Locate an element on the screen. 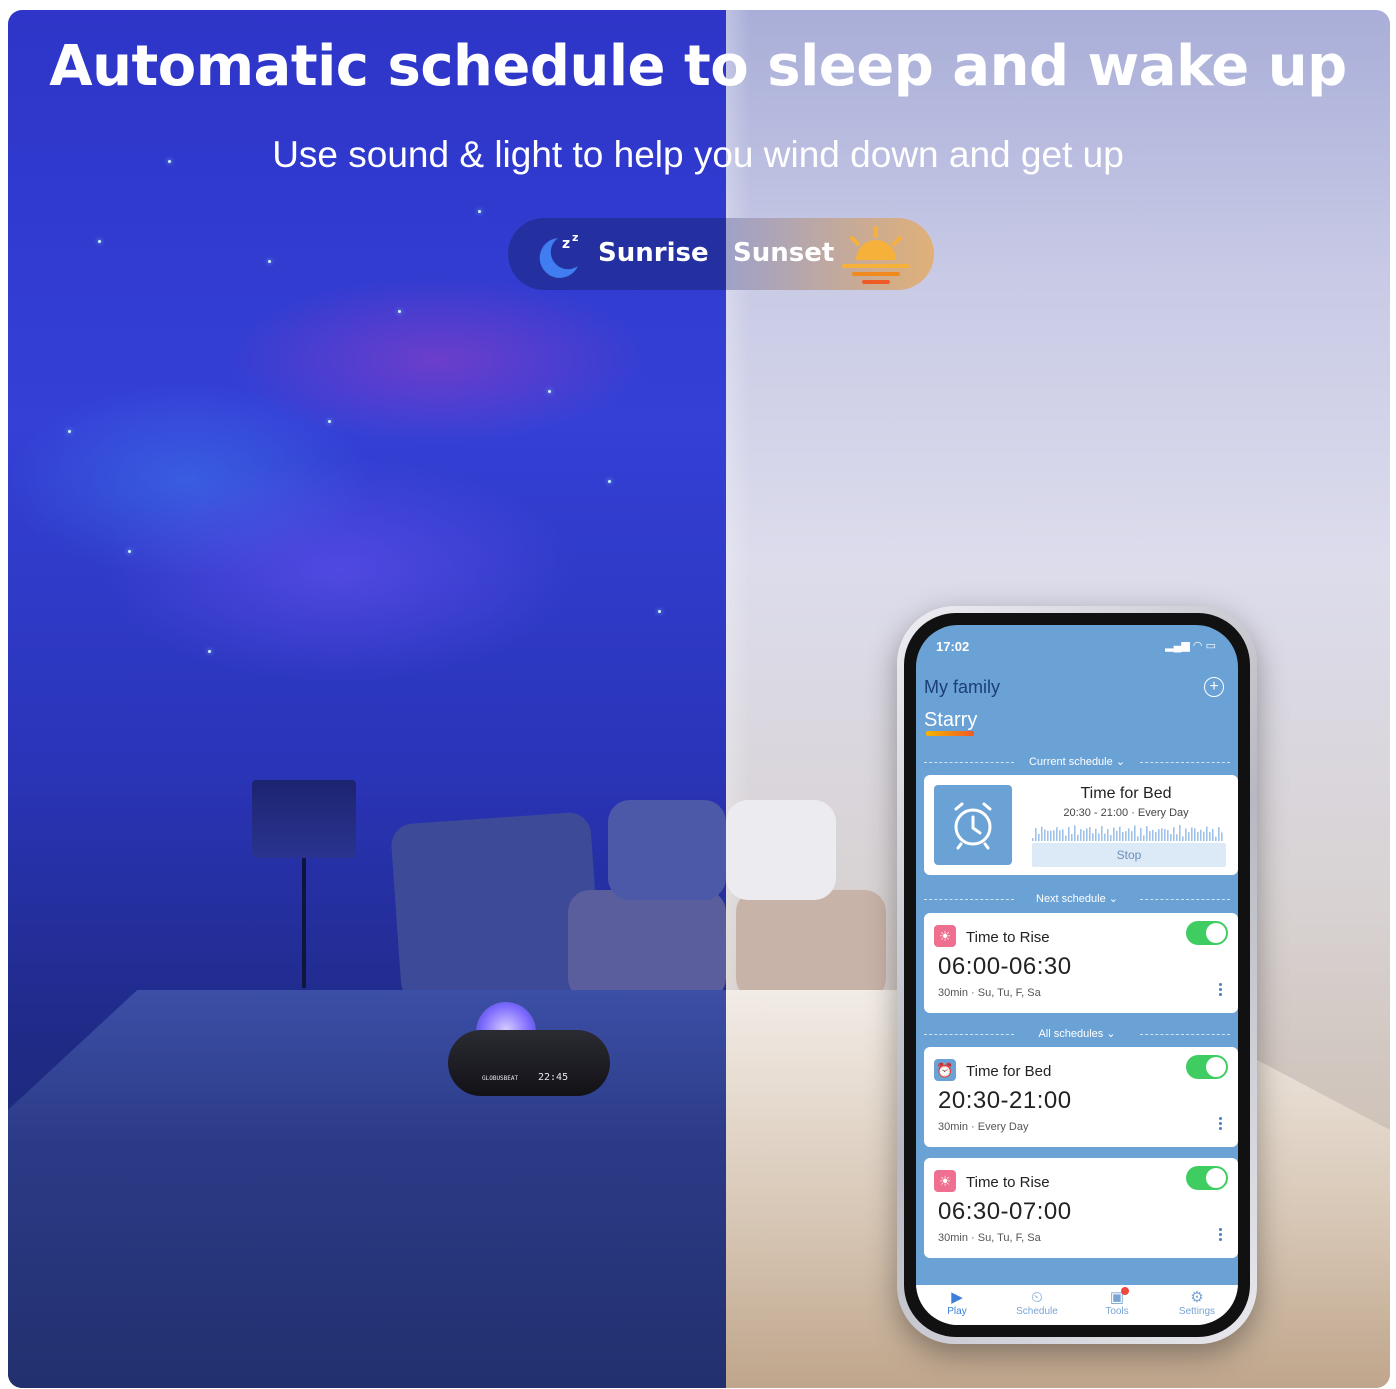  wifi-icon: ◠ is located at coordinates (1197, 646).